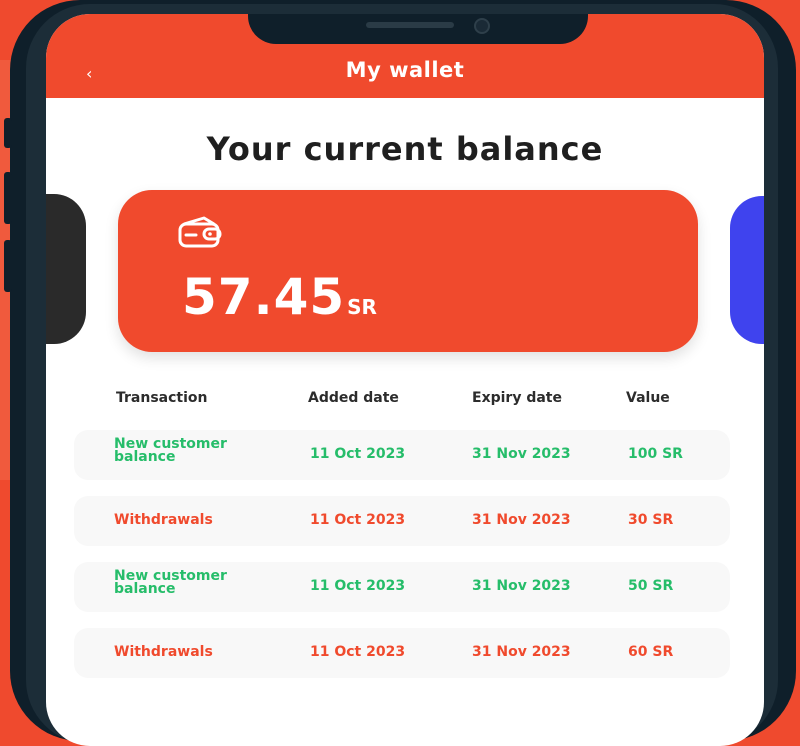  I want to click on wallet-icon, so click(200, 232).